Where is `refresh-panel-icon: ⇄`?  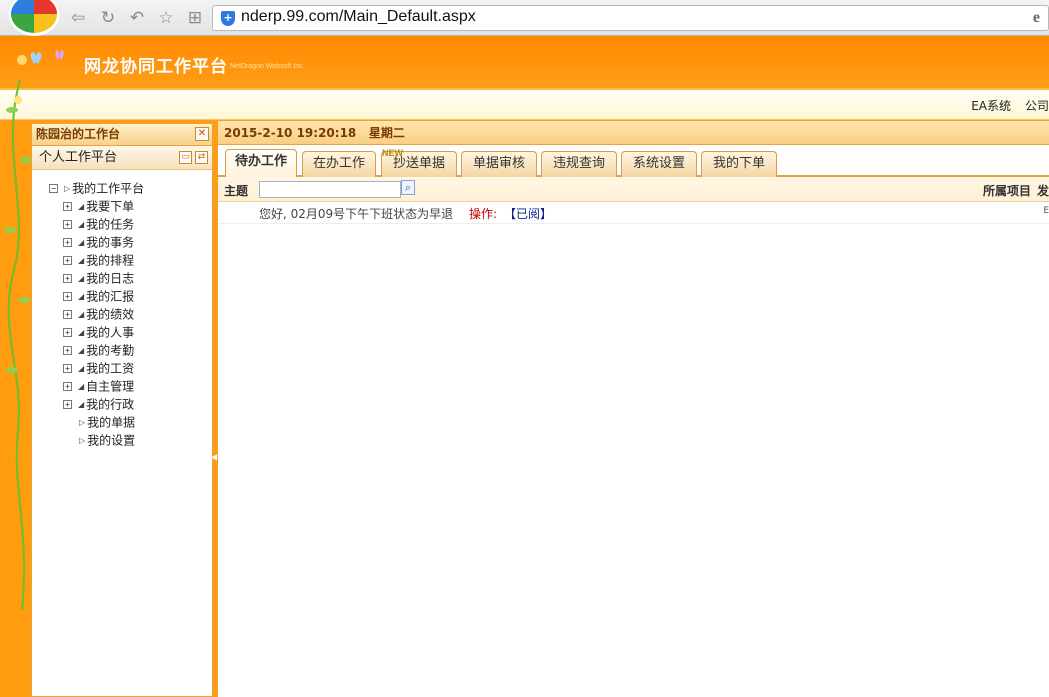 refresh-panel-icon: ⇄ is located at coordinates (201, 157).